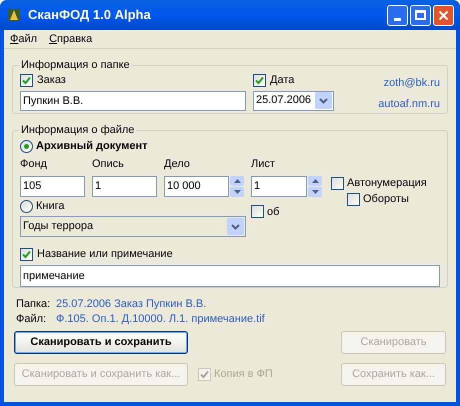  I want to click on date-picker: 25.07.2006, so click(293, 100).